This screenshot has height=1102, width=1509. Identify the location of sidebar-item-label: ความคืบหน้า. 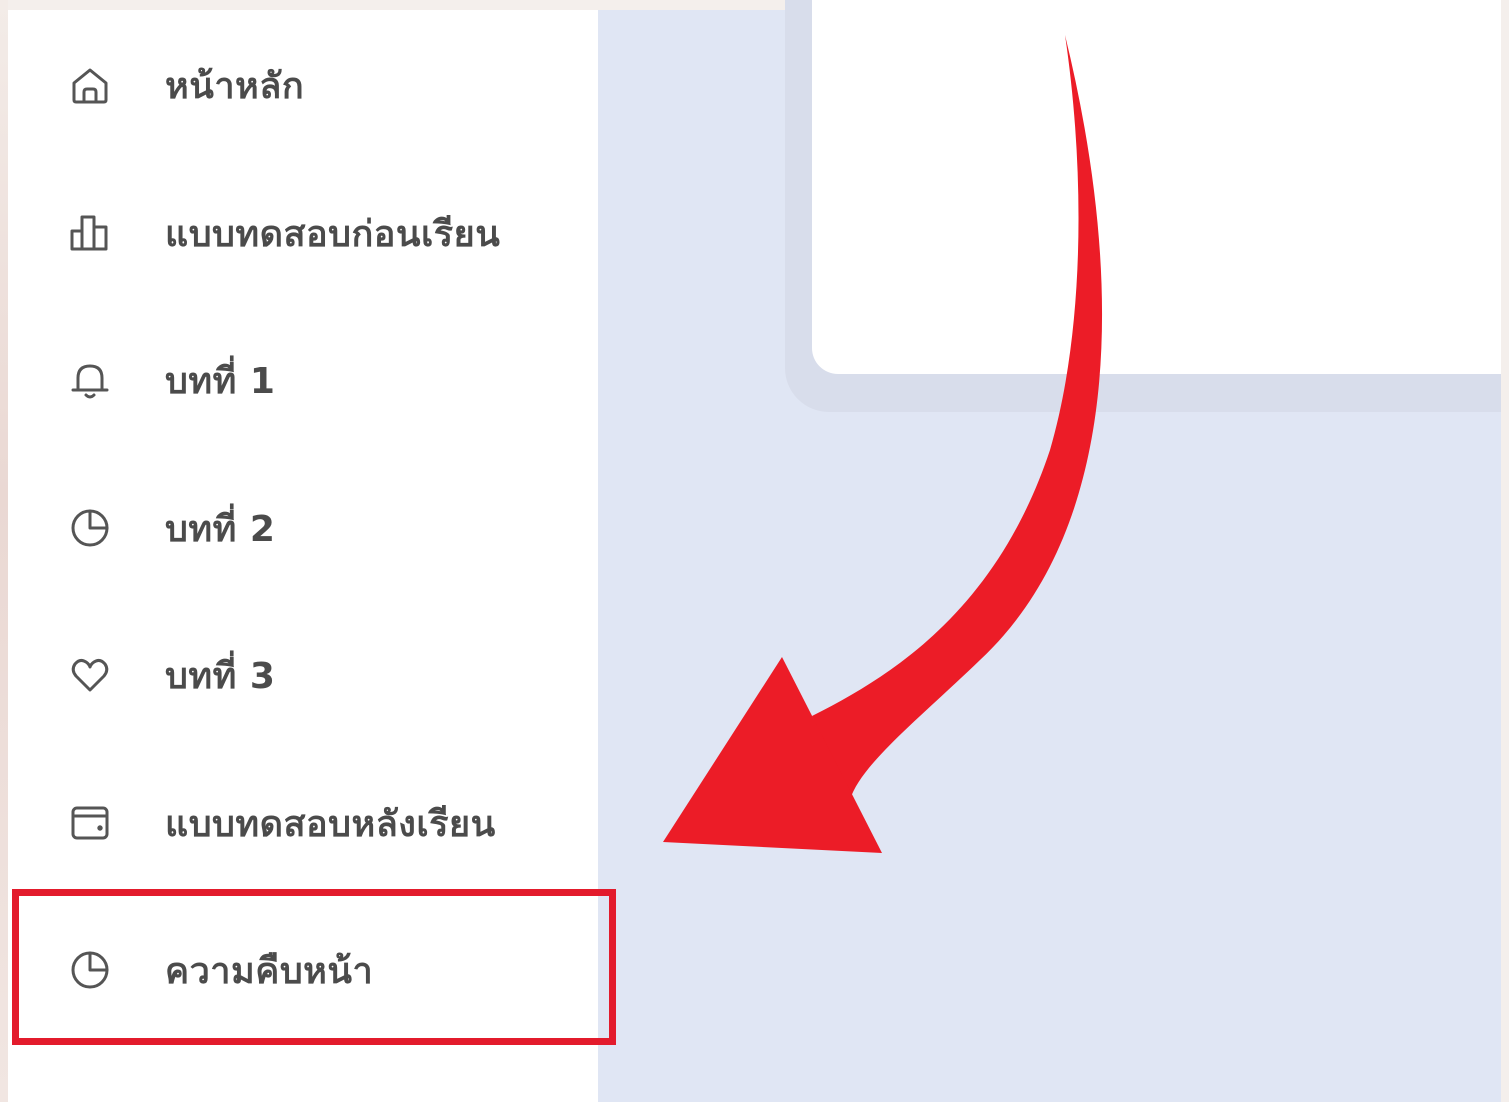
(269, 971).